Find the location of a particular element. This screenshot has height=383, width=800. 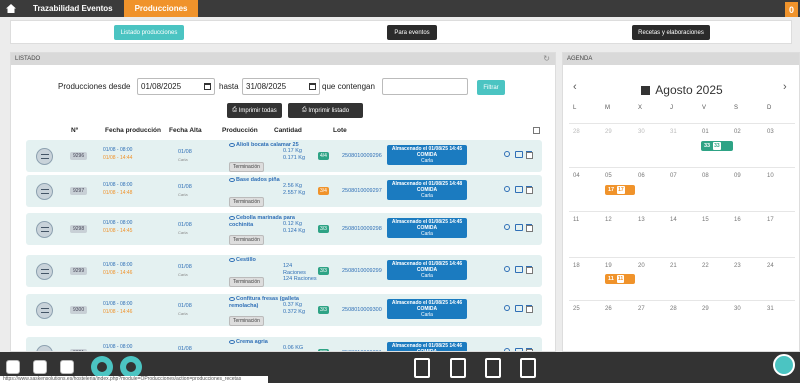

camera-icon is located at coordinates (13, 367).